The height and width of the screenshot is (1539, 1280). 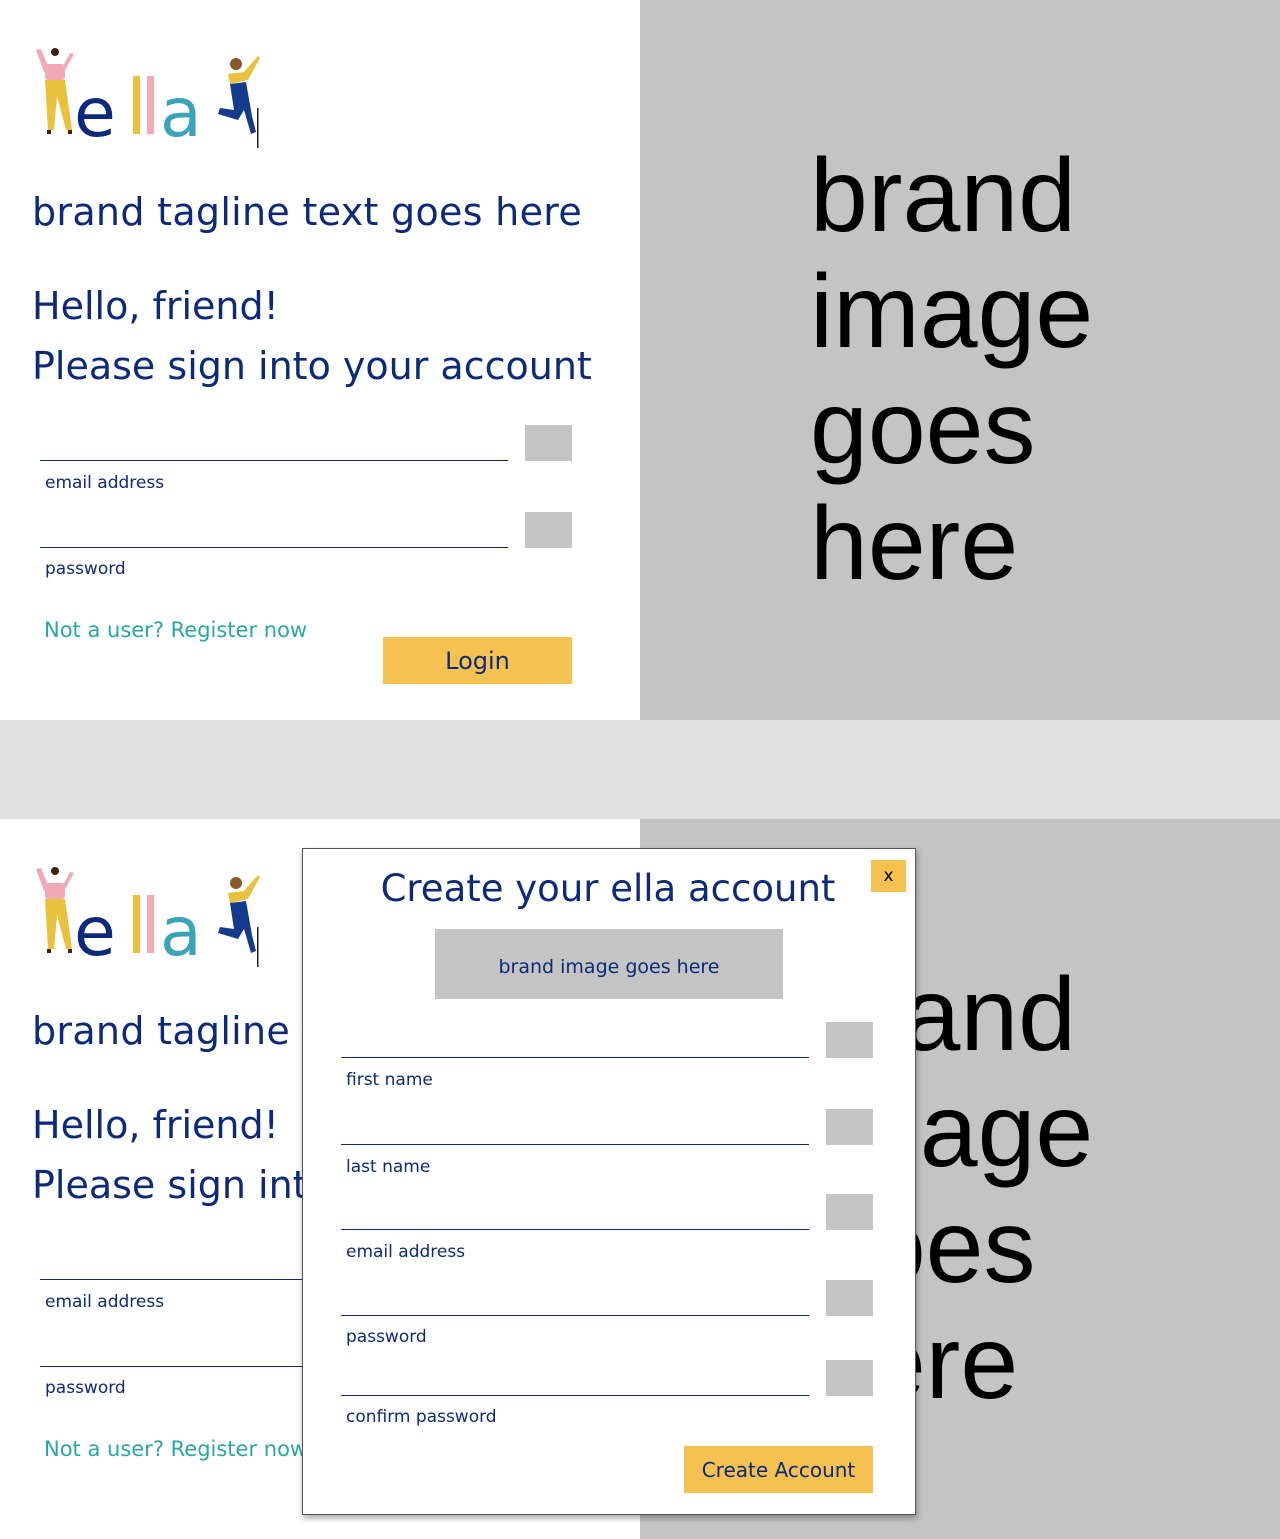 I want to click on last-name-label: last name, so click(x=388, y=1167).